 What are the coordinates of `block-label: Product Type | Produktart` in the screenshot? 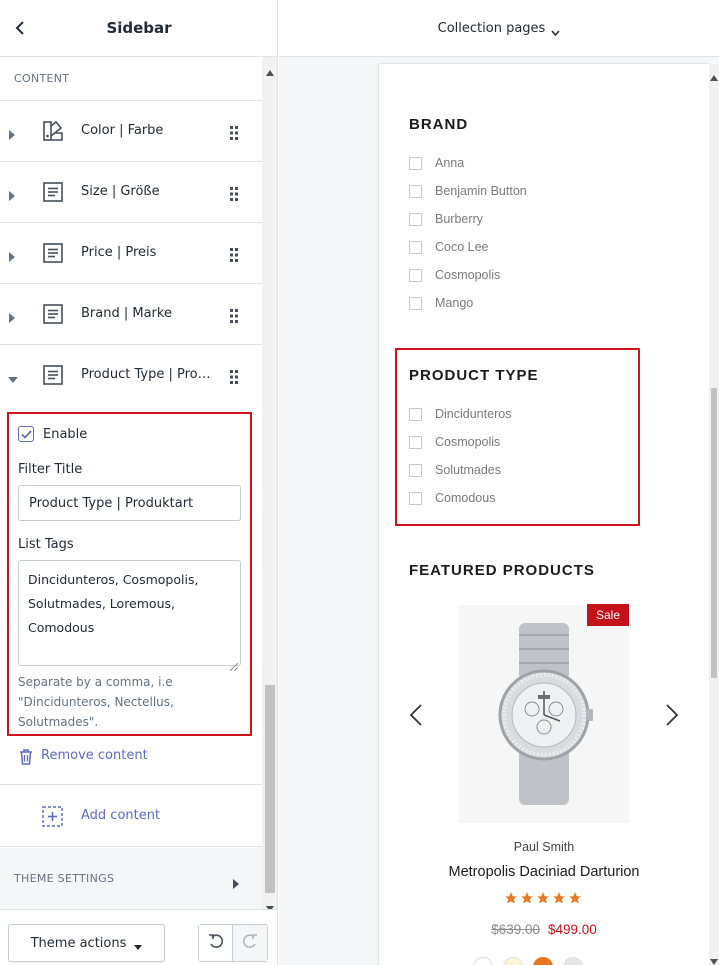 It's located at (148, 374).